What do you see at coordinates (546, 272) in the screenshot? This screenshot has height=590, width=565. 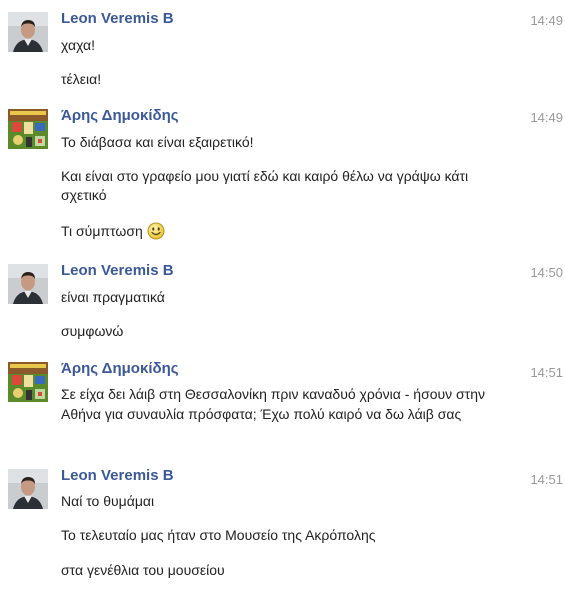 I see `timestamp: 14:50` at bounding box center [546, 272].